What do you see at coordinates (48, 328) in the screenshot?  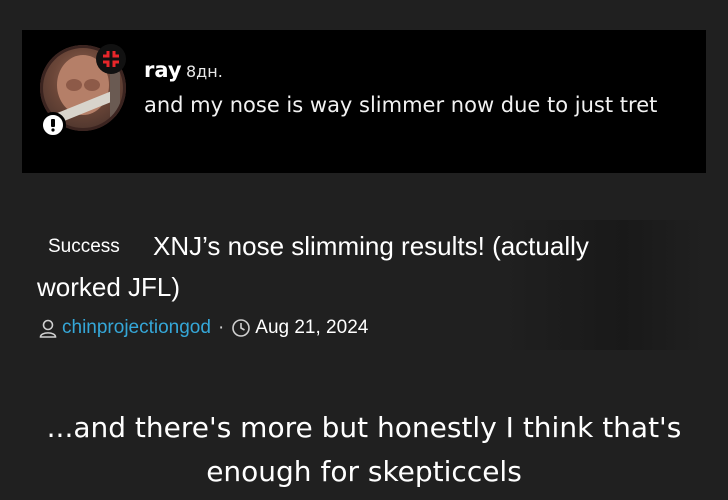 I see `user-icon` at bounding box center [48, 328].